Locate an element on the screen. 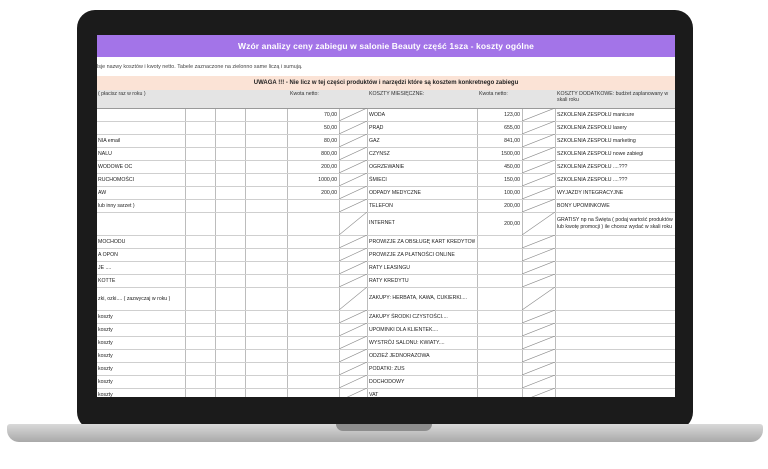  monthly-cost-label: ŚMIECI is located at coordinates (422, 179).